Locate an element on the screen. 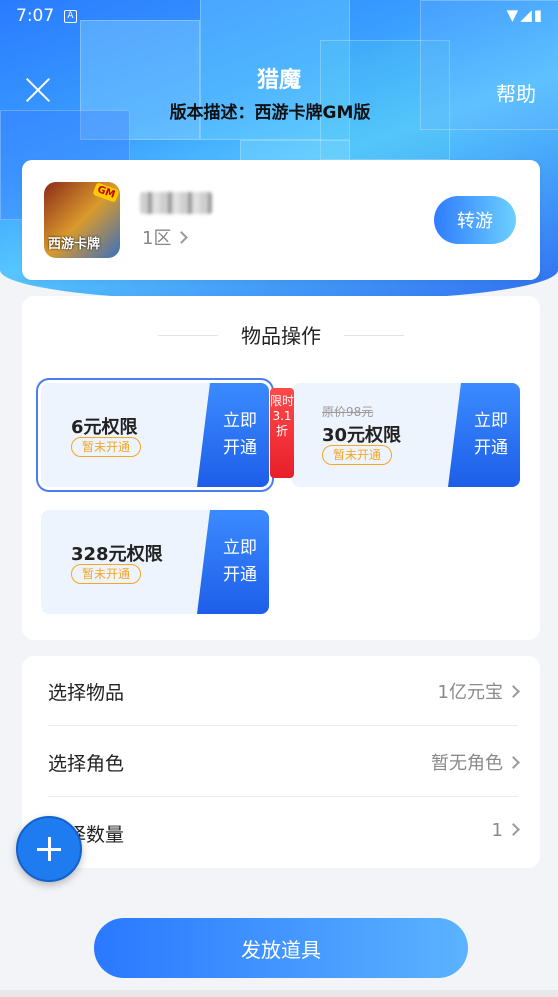 This screenshot has width=558, height=997. tier-card-328: 328元权限 暂未开通 立即 开通 is located at coordinates (155, 562).